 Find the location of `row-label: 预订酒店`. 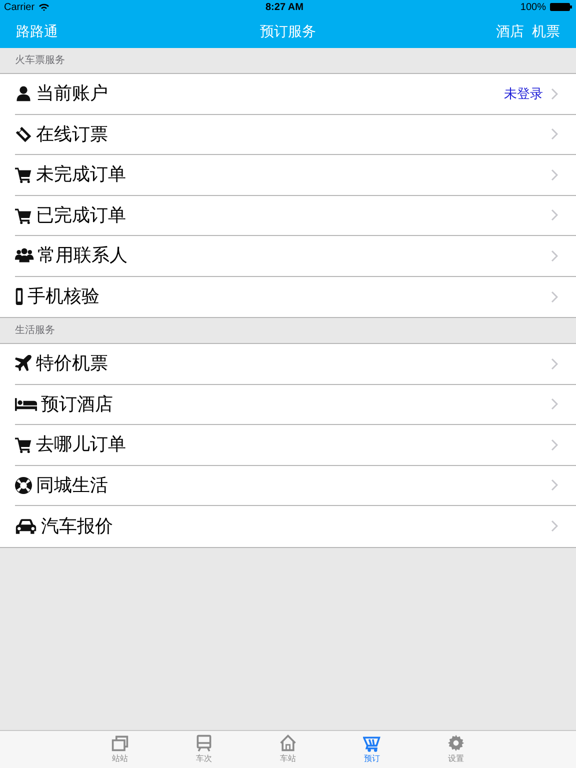

row-label: 预订酒店 is located at coordinates (77, 404).